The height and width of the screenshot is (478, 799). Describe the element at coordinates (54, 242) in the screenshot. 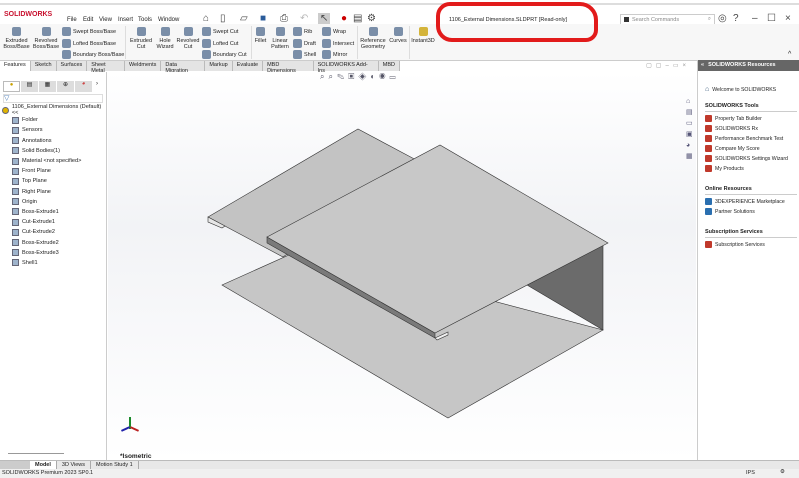

I see `tree-item: Boss-Extrude2` at that location.